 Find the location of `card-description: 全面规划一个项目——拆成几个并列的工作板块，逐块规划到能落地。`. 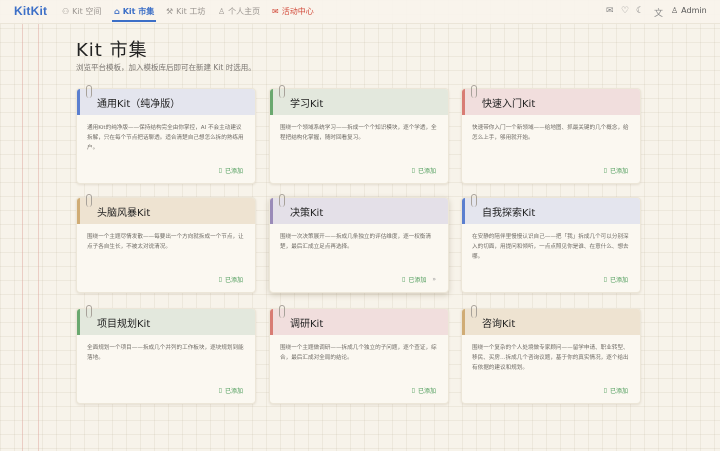

card-description: 全面规划一个项目——拆成几个并列的工作板块，逐块规划到能落地。 is located at coordinates (165, 353).